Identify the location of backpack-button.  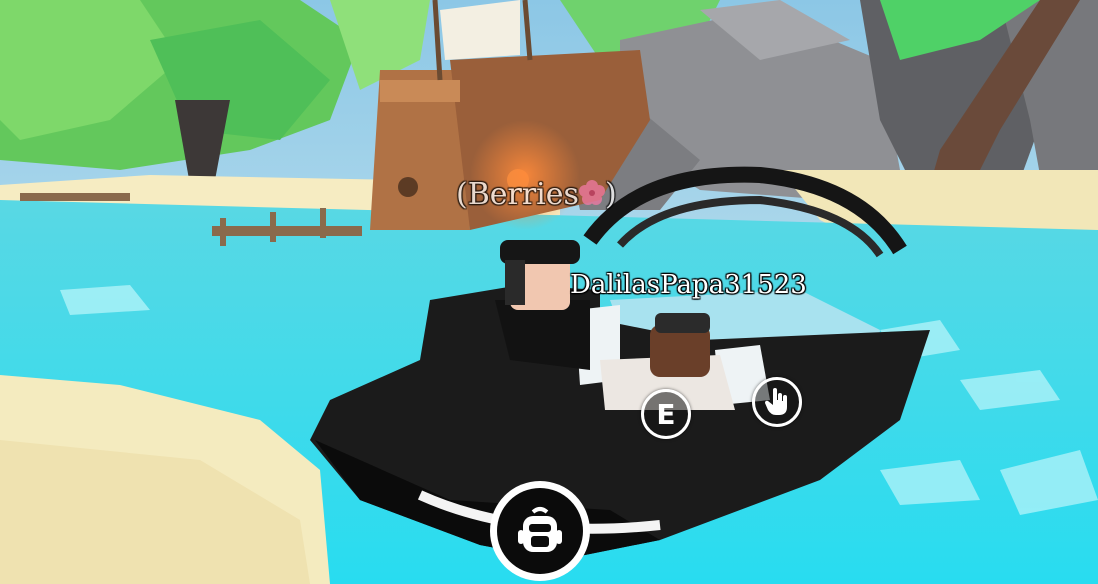
(540, 531).